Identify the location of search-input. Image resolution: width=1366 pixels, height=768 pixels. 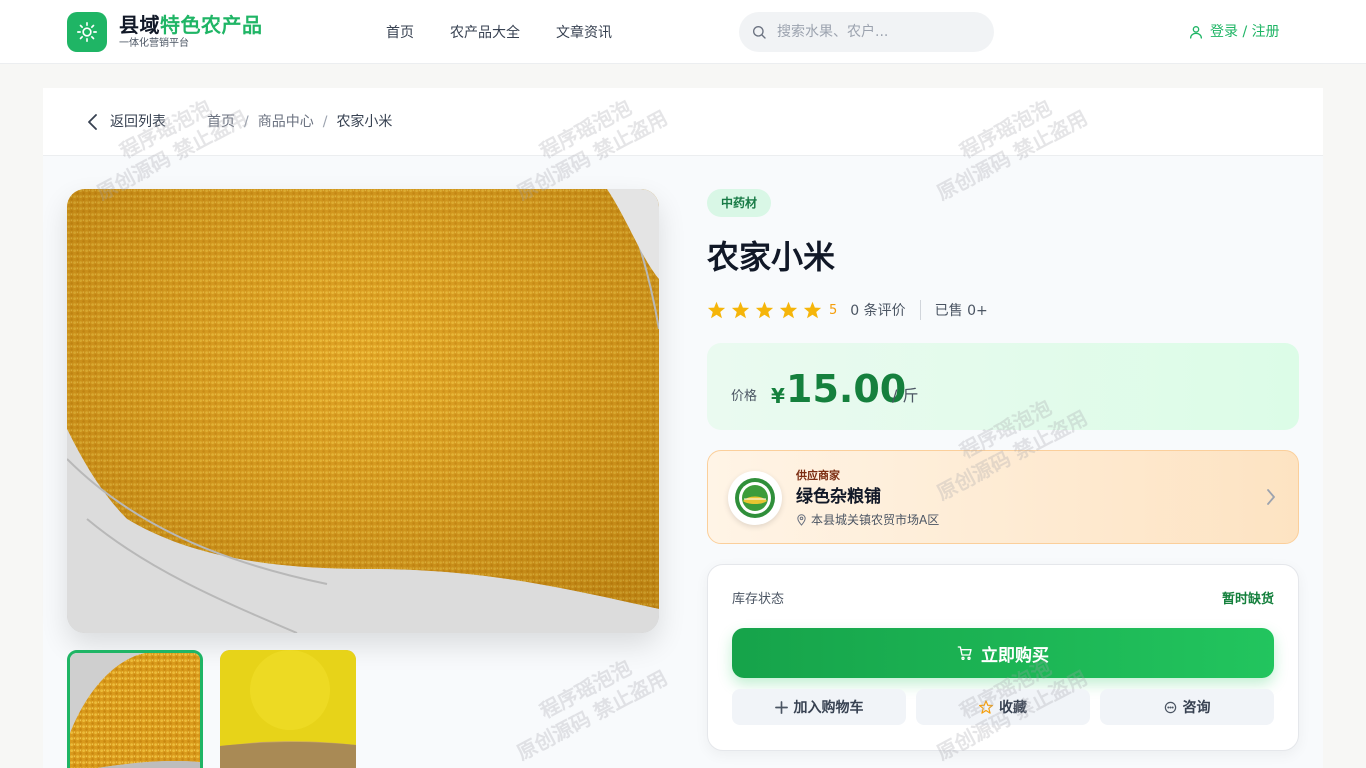
(877, 32).